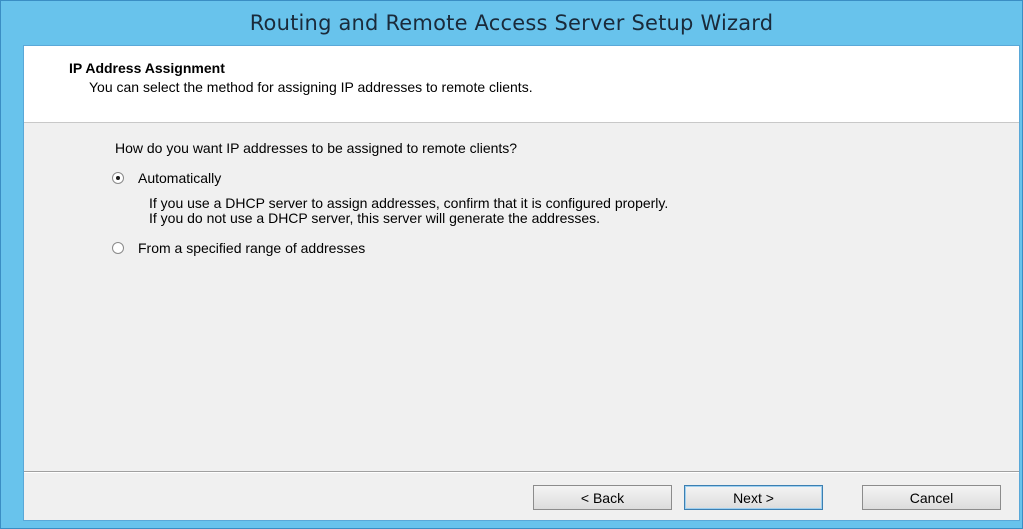 This screenshot has width=1023, height=529. What do you see at coordinates (252, 248) in the screenshot?
I see `radio-specified-range-label: From a specified range of addresses` at bounding box center [252, 248].